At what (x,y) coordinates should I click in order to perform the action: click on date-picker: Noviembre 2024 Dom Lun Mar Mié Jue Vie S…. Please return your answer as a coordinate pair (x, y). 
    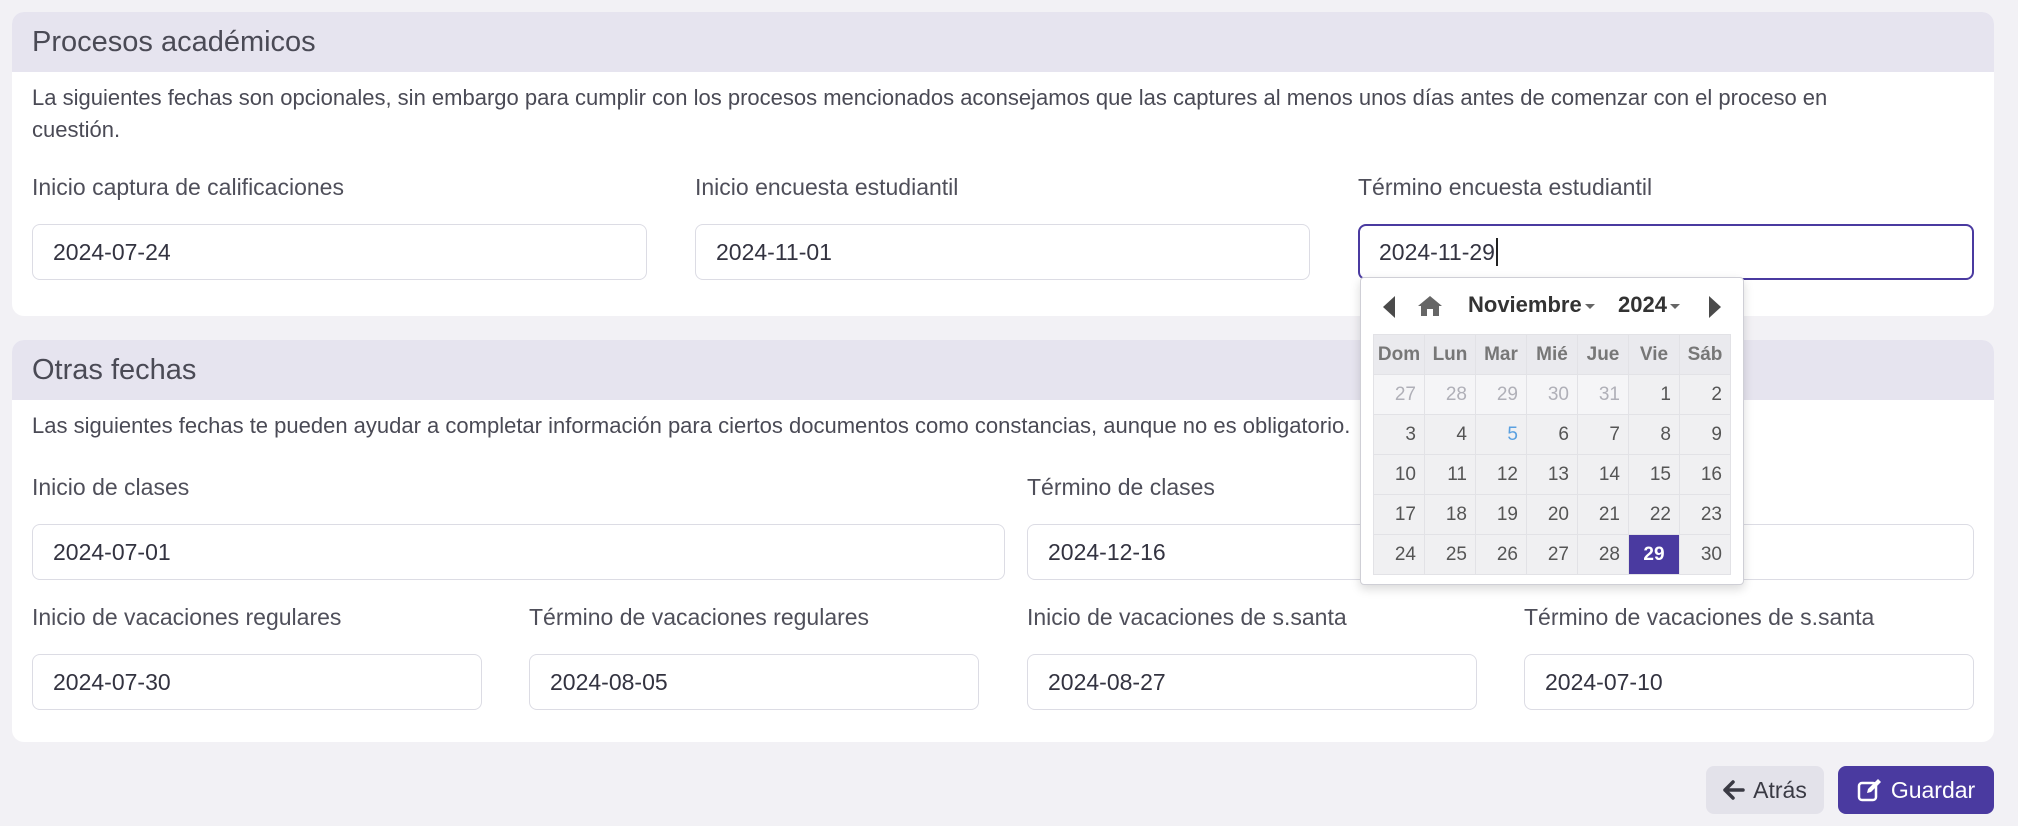
    Looking at the image, I should click on (1552, 431).